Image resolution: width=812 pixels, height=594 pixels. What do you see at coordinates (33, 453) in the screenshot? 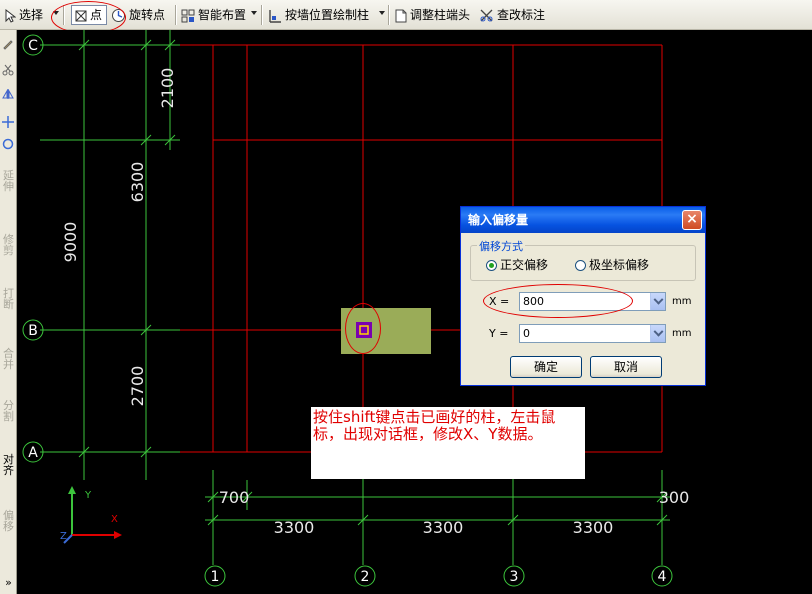
I see `axis-label-a: A` at bounding box center [33, 453].